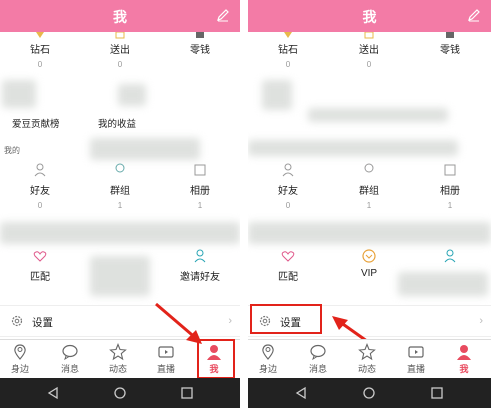  What do you see at coordinates (200, 265) in the screenshot?
I see `invite-friends-item: 邀请好友` at bounding box center [200, 265].